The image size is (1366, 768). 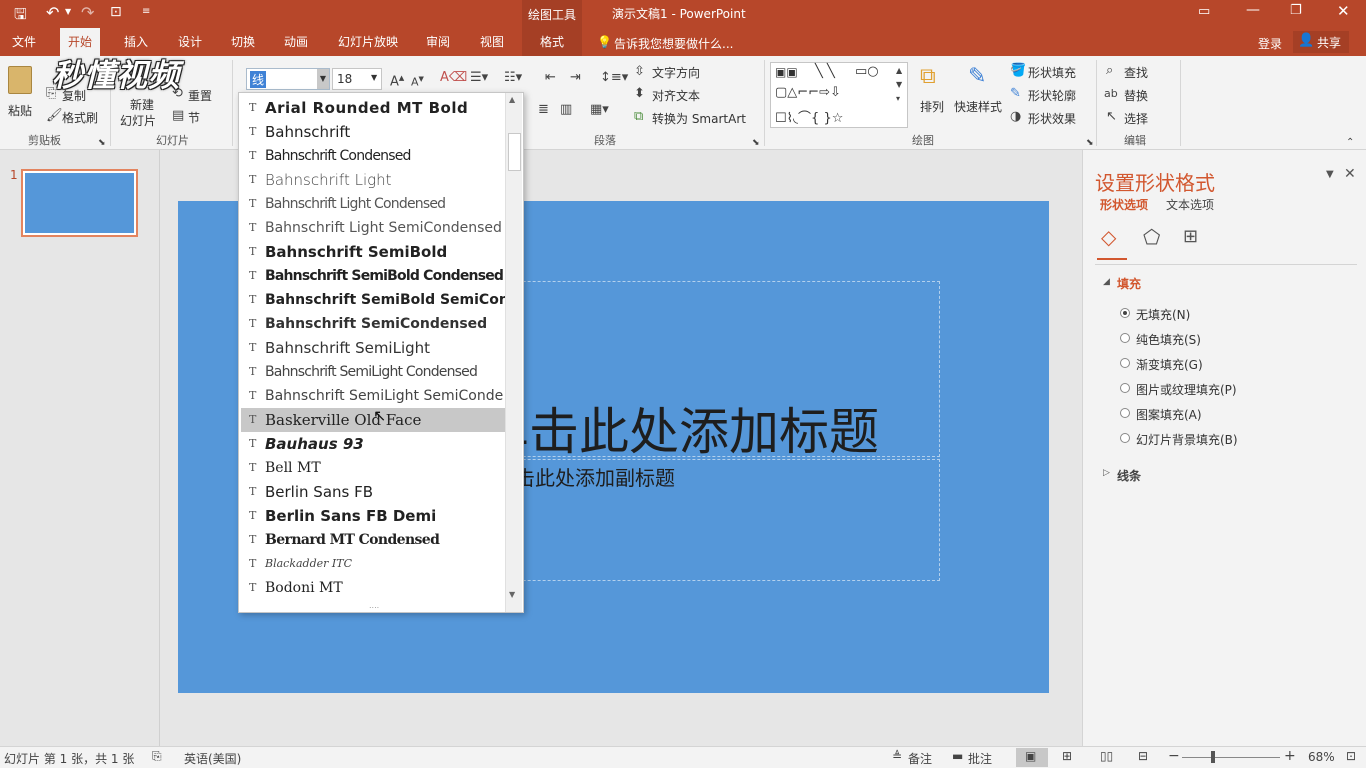 What do you see at coordinates (1321, 42) in the screenshot?
I see `share-button: 👤 共享` at bounding box center [1321, 42].